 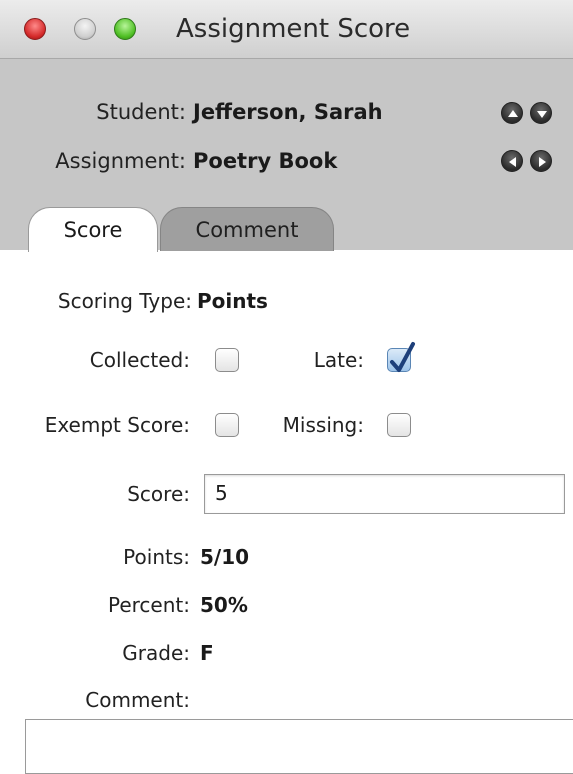 What do you see at coordinates (149, 605) in the screenshot?
I see `percent-label: Percent:` at bounding box center [149, 605].